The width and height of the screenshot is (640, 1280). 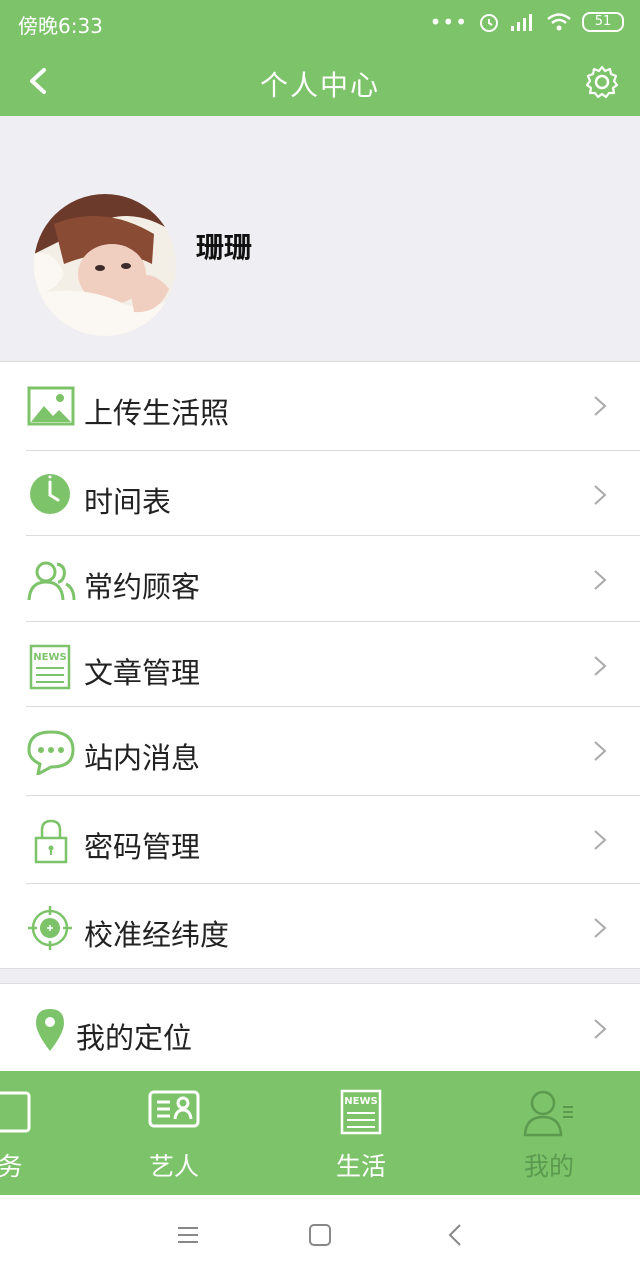 What do you see at coordinates (51, 752) in the screenshot?
I see `chat-bubble-icon` at bounding box center [51, 752].